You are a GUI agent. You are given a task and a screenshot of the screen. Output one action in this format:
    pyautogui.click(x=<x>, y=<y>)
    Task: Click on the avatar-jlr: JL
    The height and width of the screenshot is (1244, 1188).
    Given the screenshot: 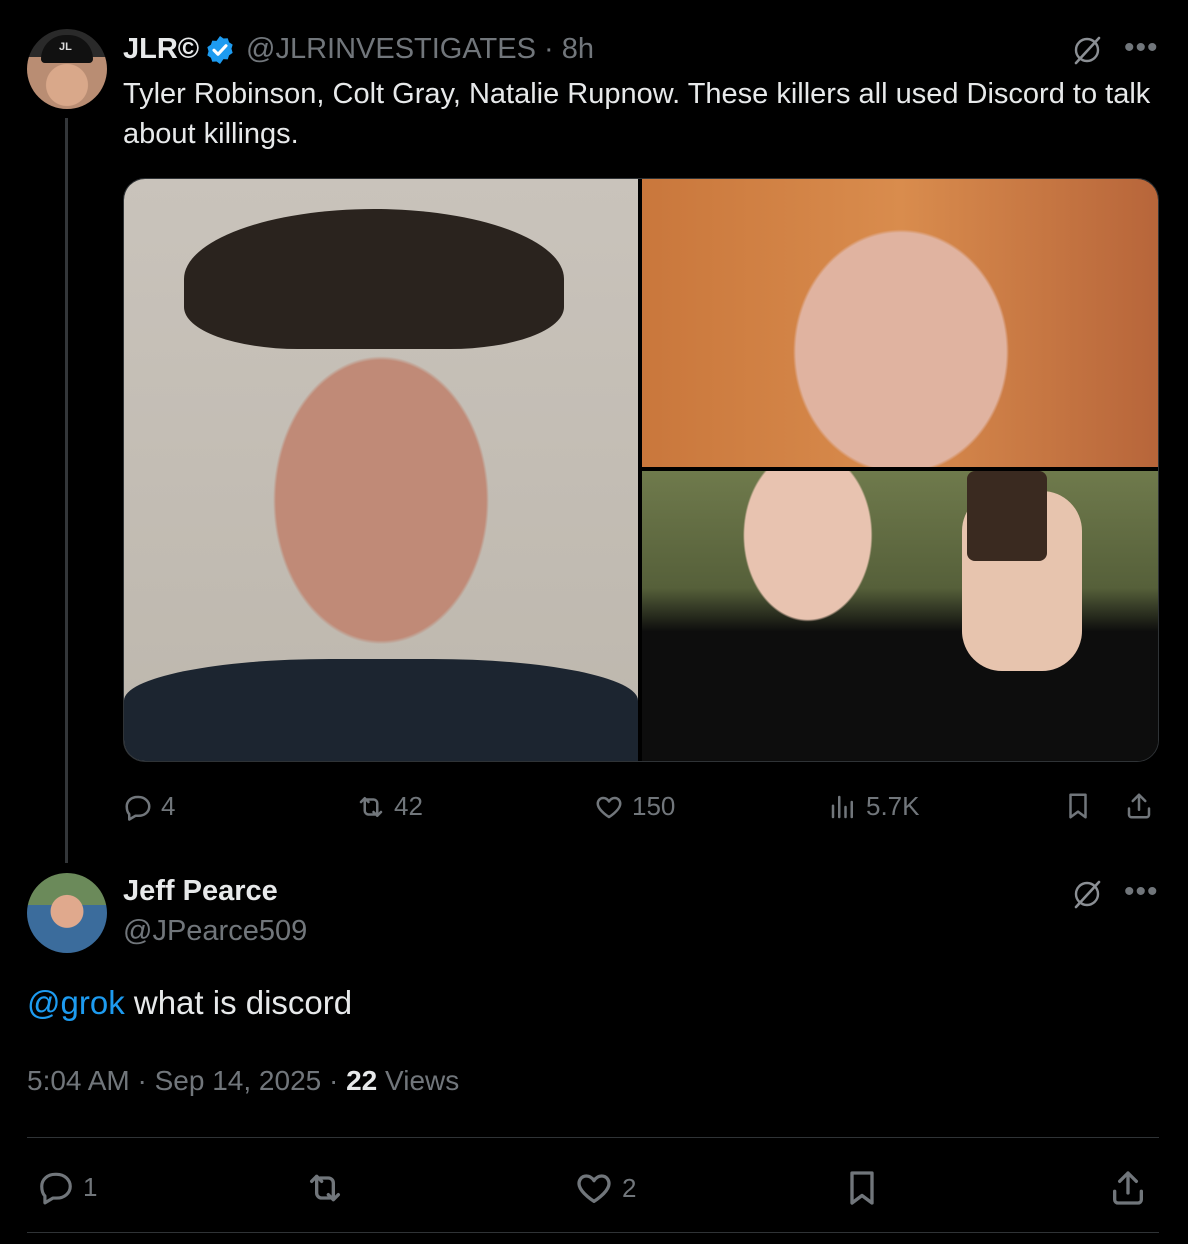 What is the action you would take?
    pyautogui.click(x=67, y=69)
    